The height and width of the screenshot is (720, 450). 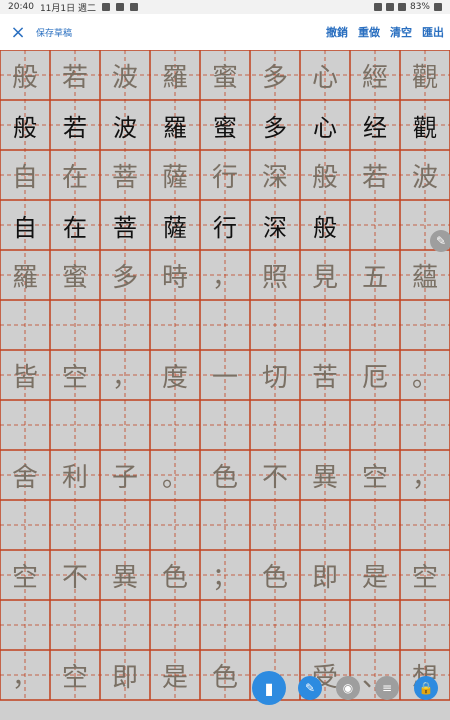 I want to click on toolbar: × 保存草稿 撤銷 重做 清空 匯出, so click(x=225, y=32).